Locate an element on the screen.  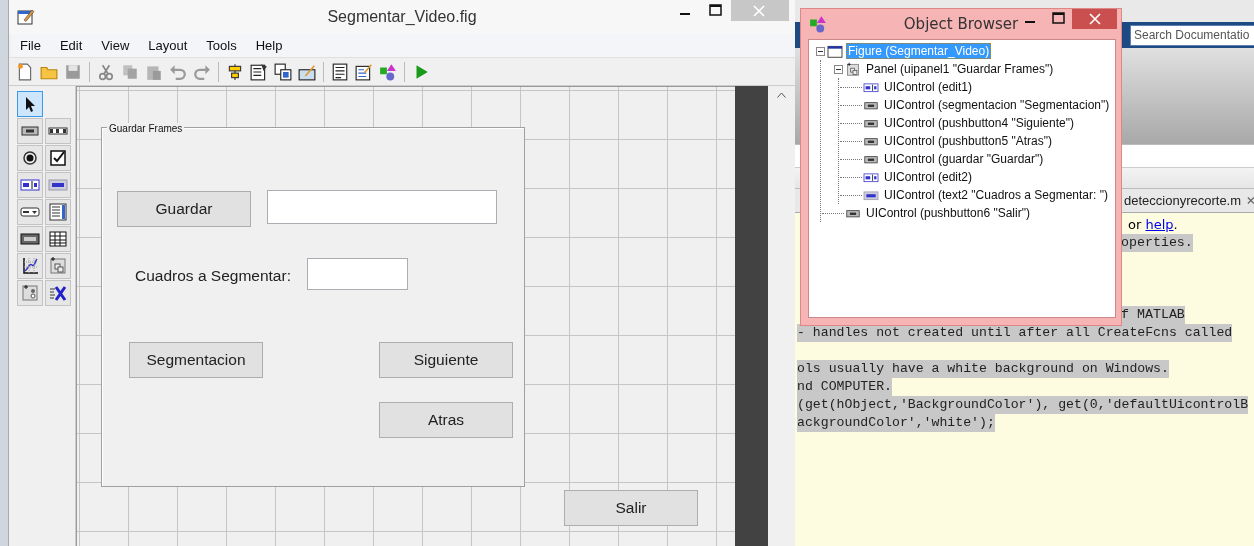
toggle-button-tool-button is located at coordinates (30, 239).